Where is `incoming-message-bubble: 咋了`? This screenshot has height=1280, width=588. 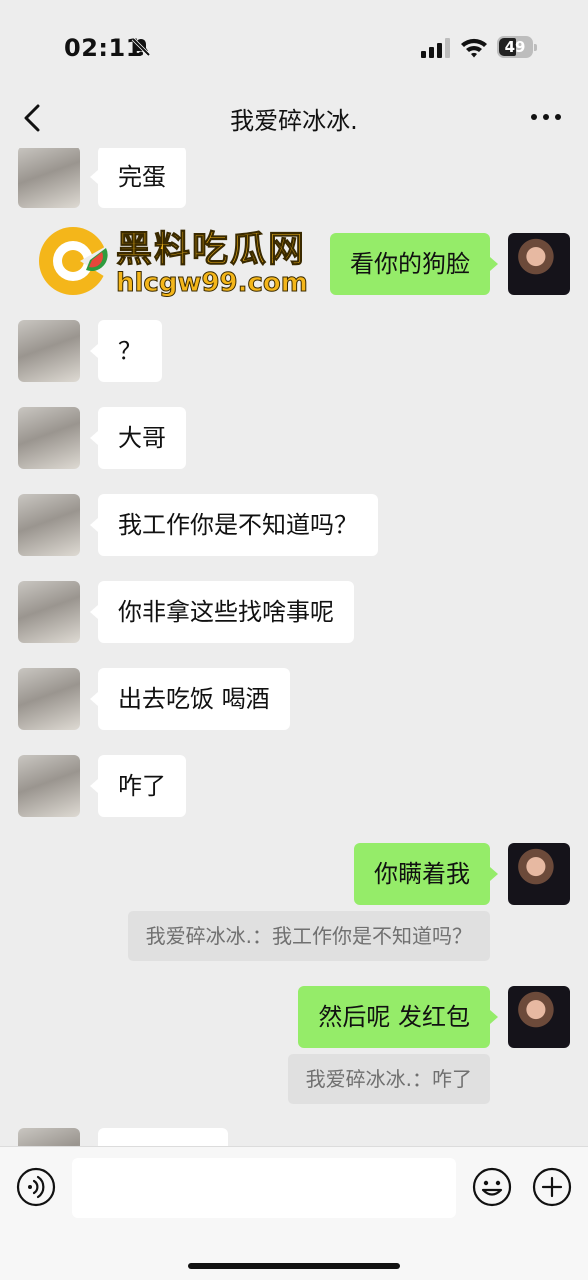
incoming-message-bubble: 咋了 is located at coordinates (138, 786).